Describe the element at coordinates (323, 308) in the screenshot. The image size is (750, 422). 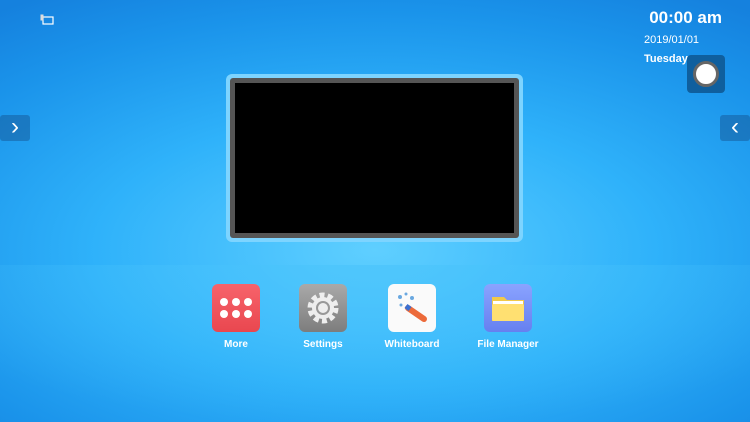
I see `gear-icon` at that location.